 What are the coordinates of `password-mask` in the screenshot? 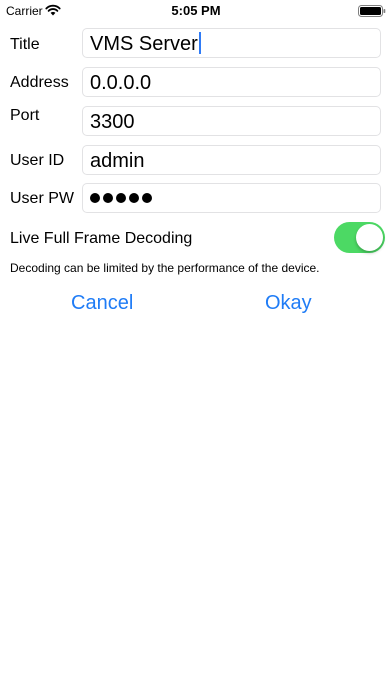 It's located at (121, 198).